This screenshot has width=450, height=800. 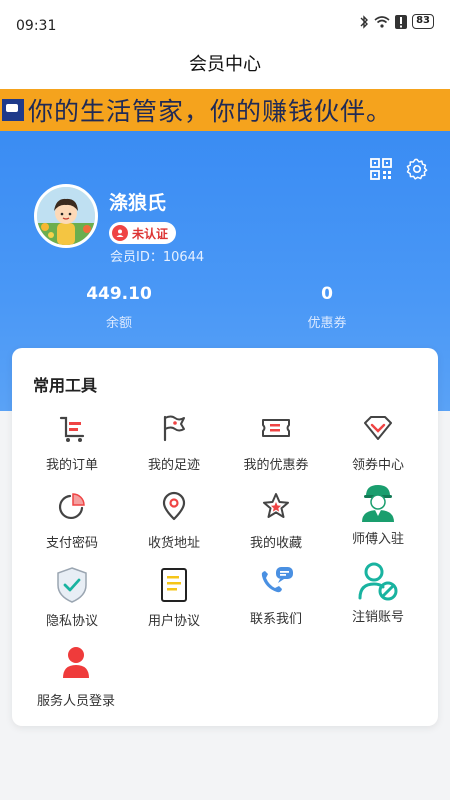 What do you see at coordinates (138, 203) in the screenshot?
I see `user-name: 涤狼氏` at bounding box center [138, 203].